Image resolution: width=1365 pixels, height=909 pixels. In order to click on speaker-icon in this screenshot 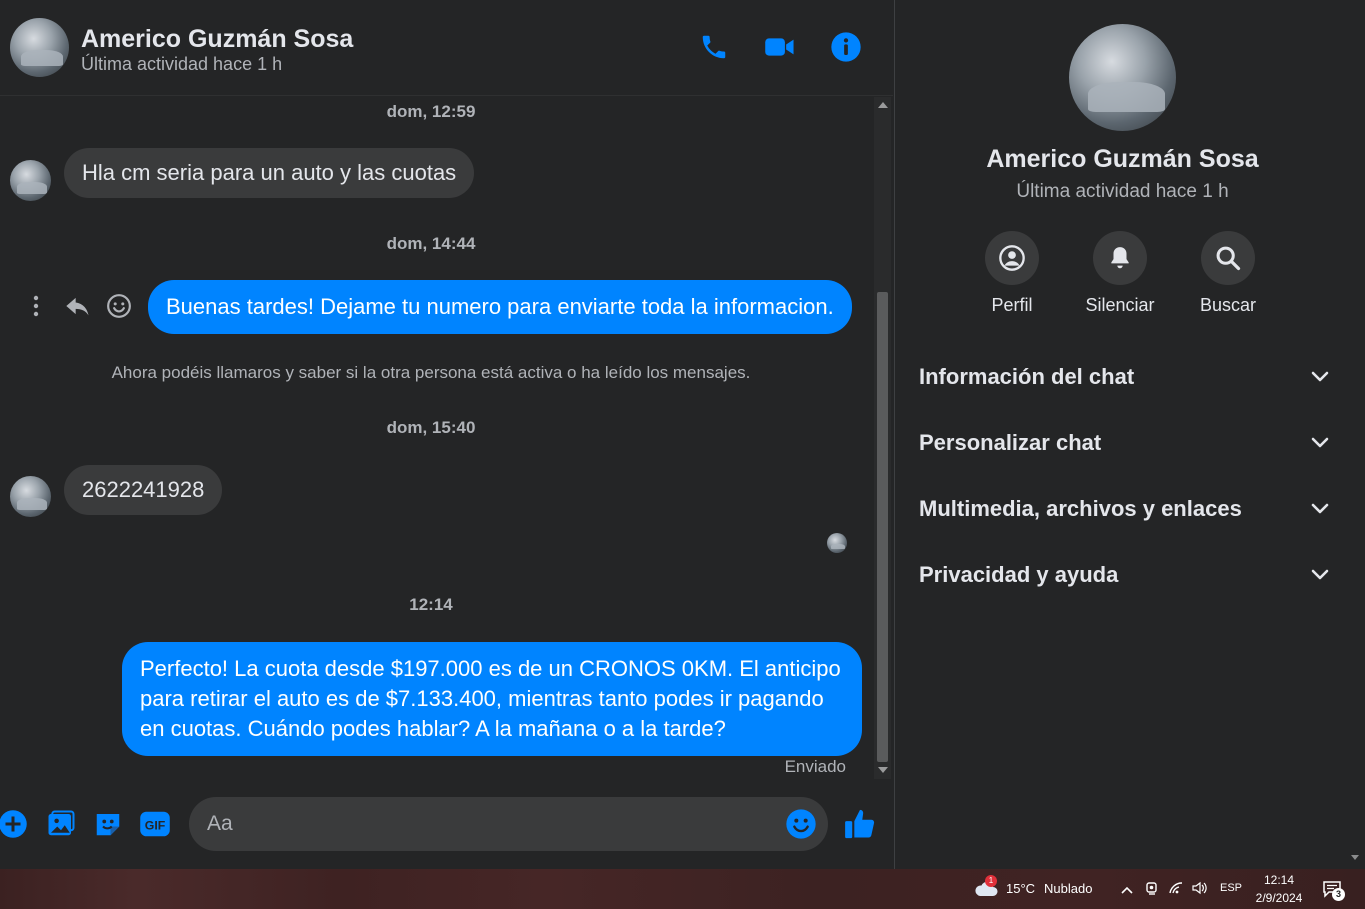, I will do `click(1199, 888)`.